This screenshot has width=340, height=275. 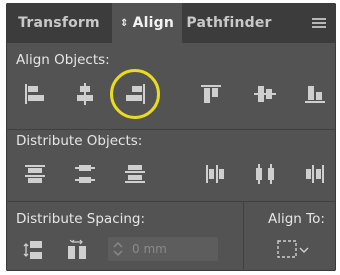 What do you see at coordinates (243, 236) in the screenshot?
I see `column-divider` at bounding box center [243, 236].